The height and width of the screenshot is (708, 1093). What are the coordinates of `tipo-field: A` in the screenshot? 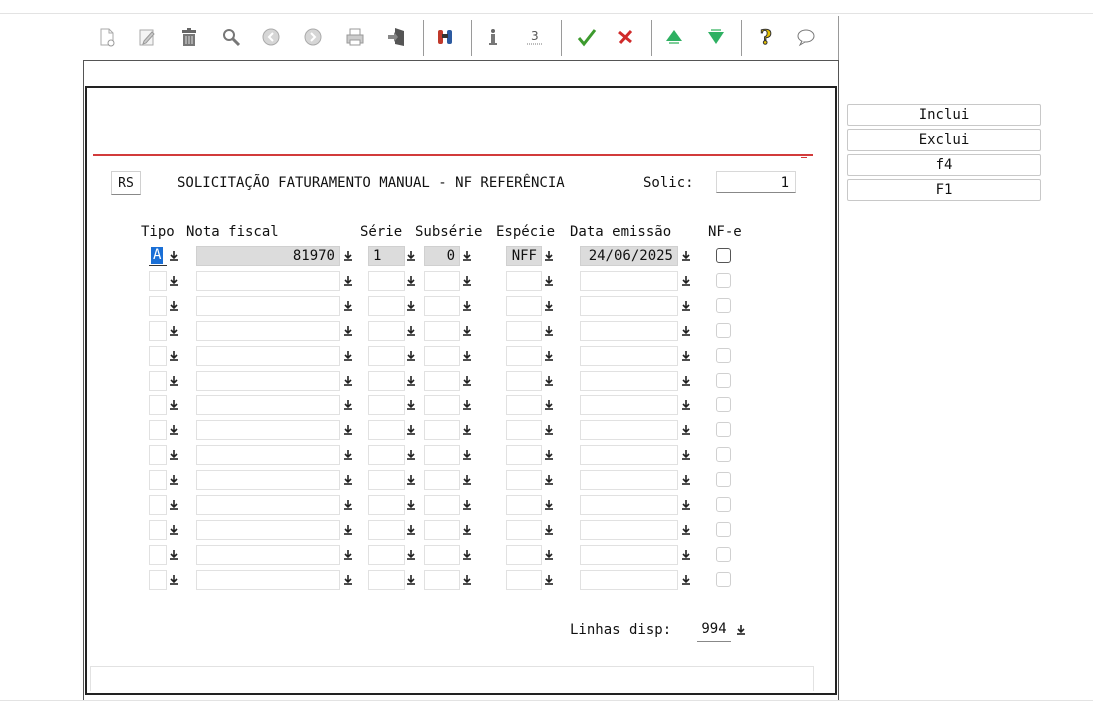 It's located at (158, 256).